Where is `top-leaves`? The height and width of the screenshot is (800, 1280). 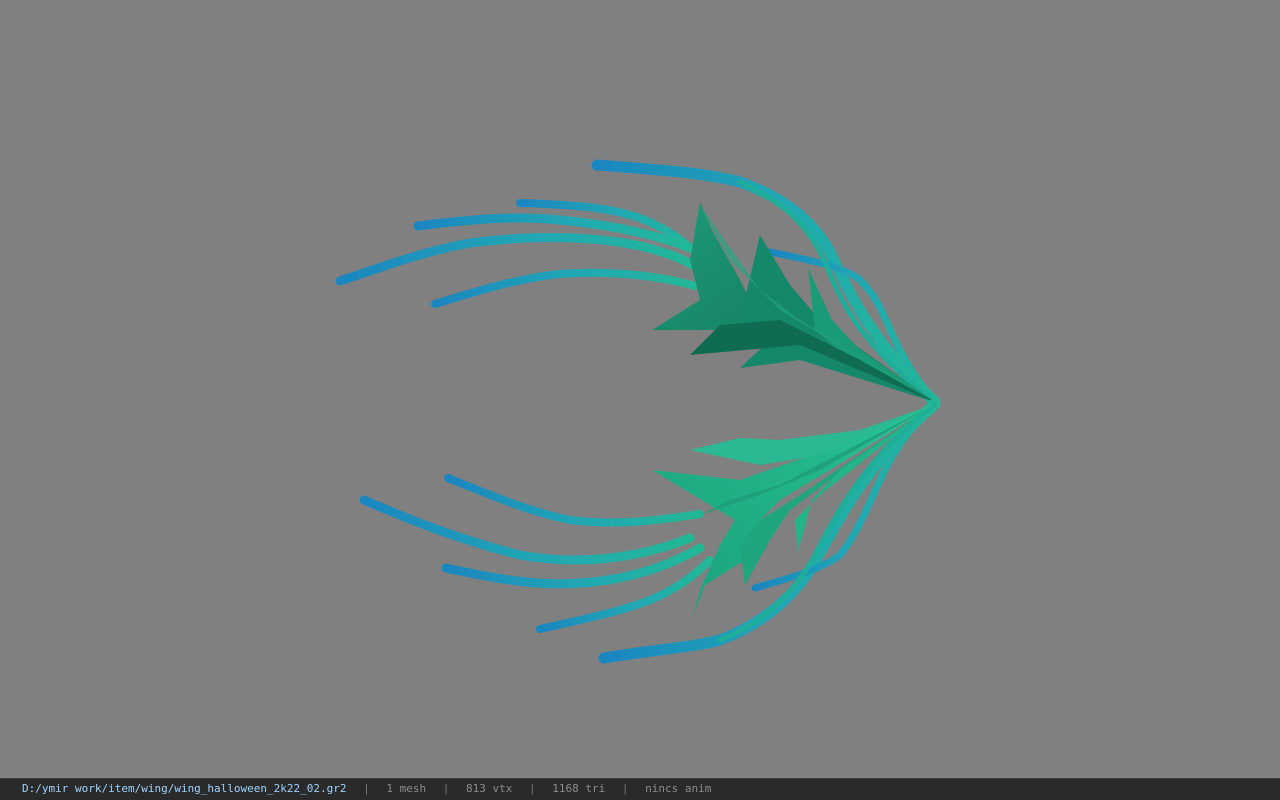 top-leaves is located at coordinates (793, 302).